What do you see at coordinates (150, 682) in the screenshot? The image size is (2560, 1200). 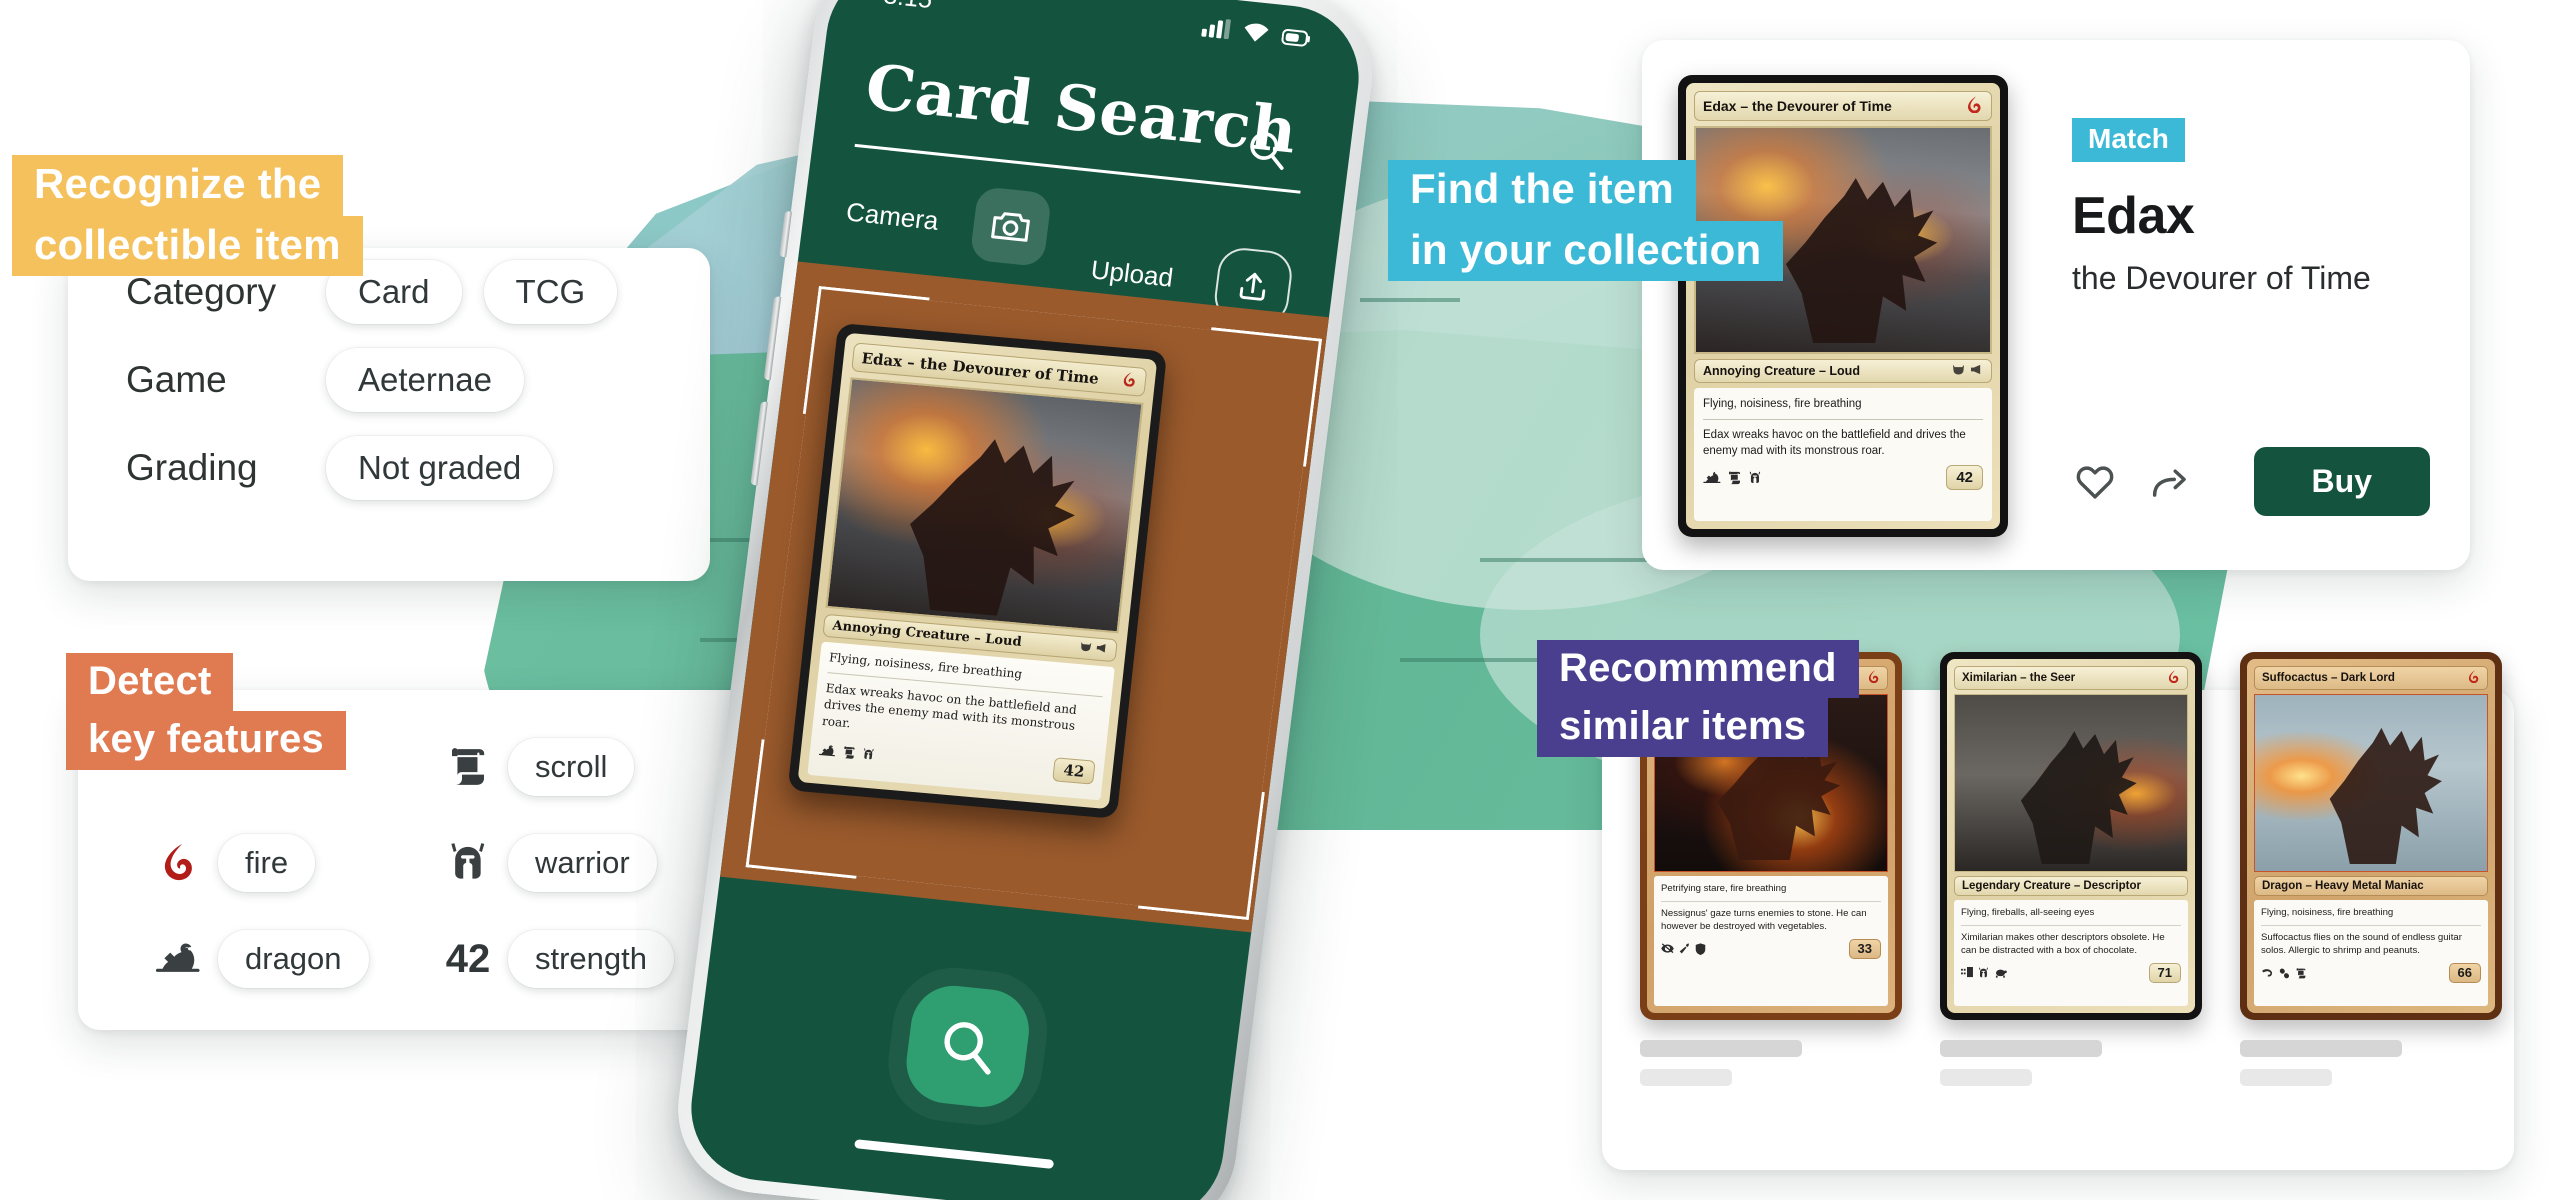 I see `ribbon-detect-line1: Detect` at bounding box center [150, 682].